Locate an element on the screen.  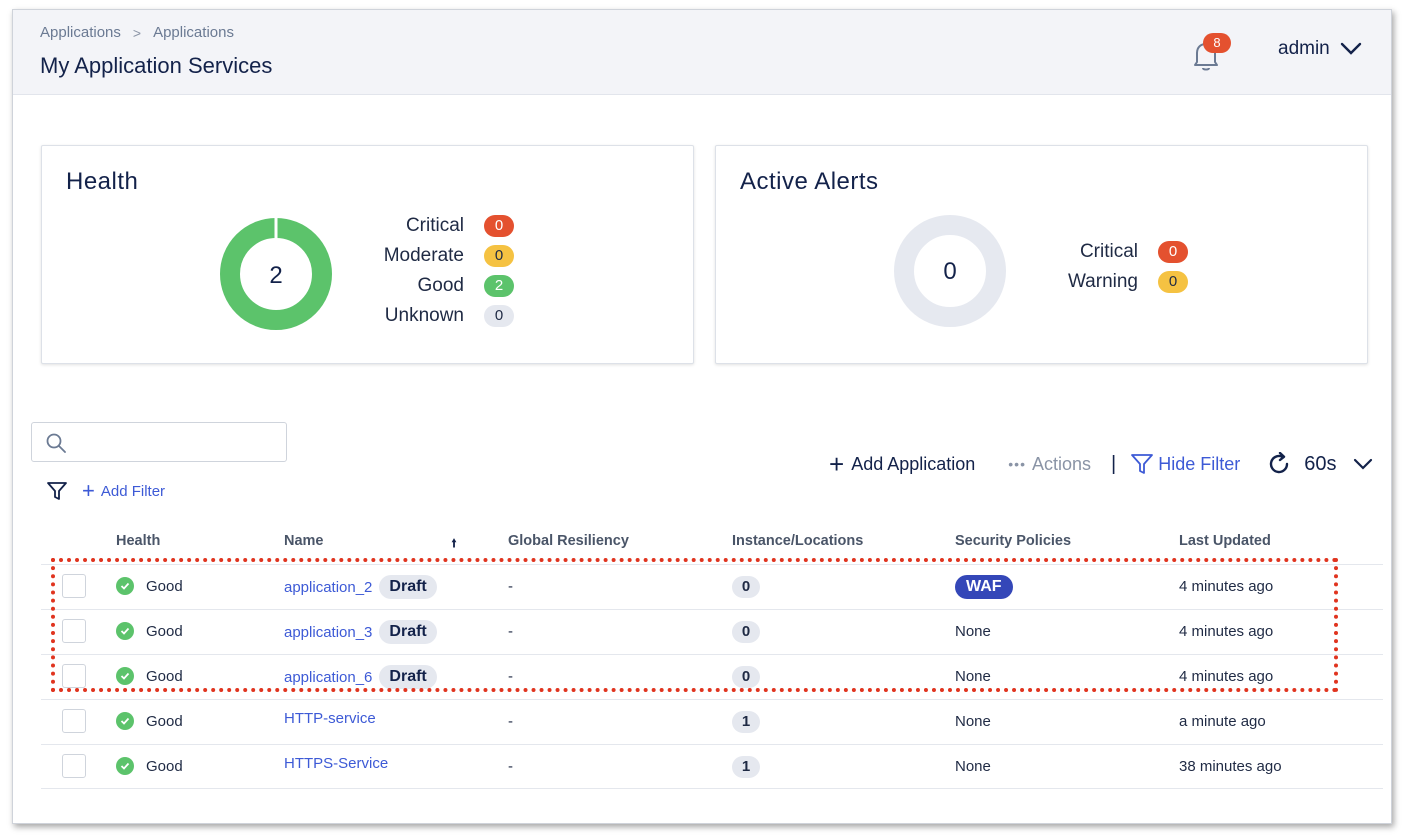
waf-policy-badge: WAF is located at coordinates (984, 587).